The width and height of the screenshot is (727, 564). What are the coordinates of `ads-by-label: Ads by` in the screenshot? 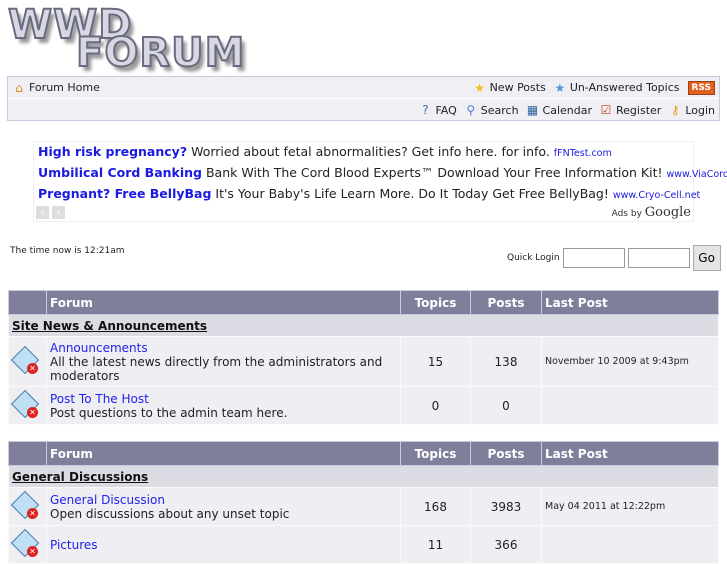 It's located at (627, 214).